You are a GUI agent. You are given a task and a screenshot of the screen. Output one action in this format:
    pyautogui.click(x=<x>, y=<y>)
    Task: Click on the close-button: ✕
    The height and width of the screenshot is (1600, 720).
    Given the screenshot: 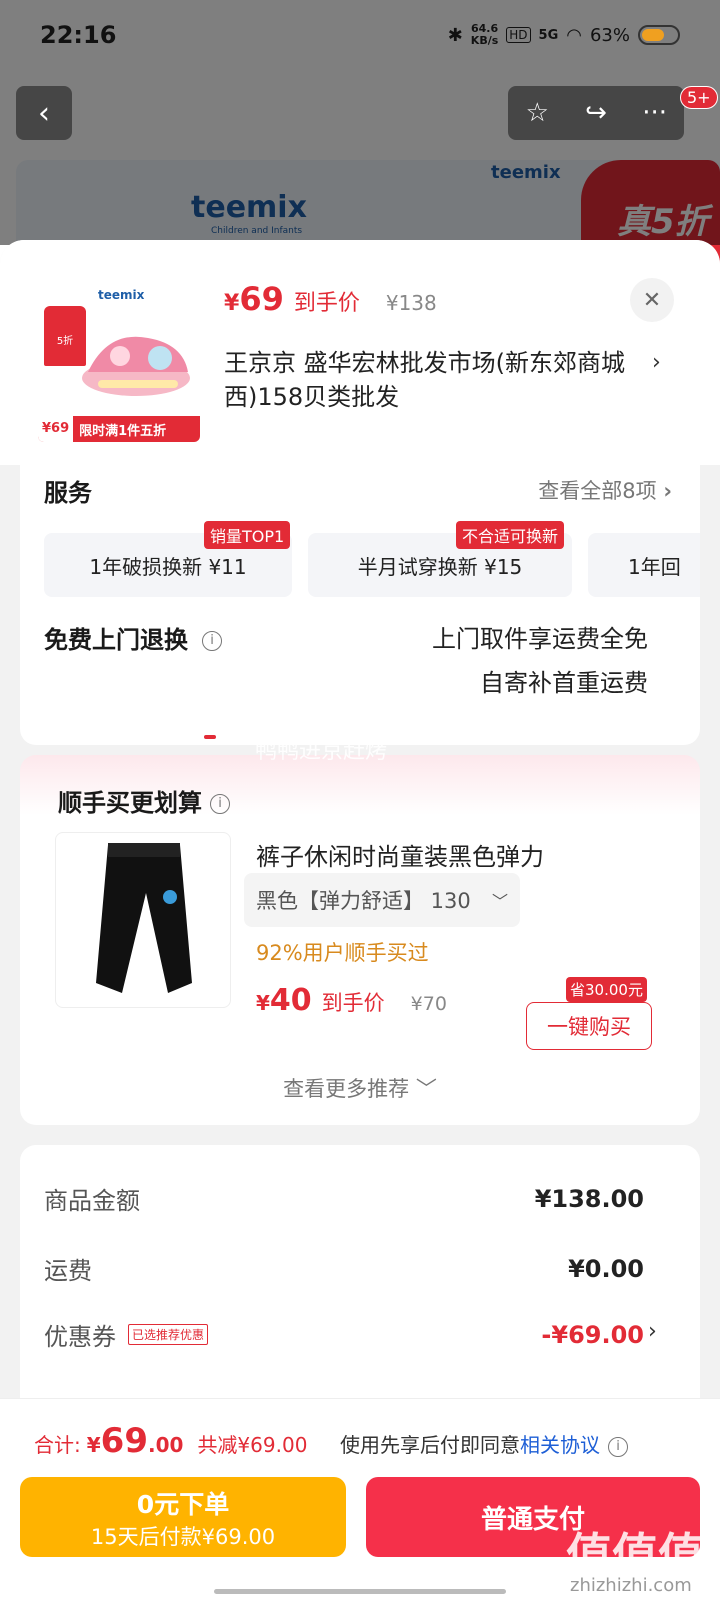 What is the action you would take?
    pyautogui.click(x=652, y=300)
    